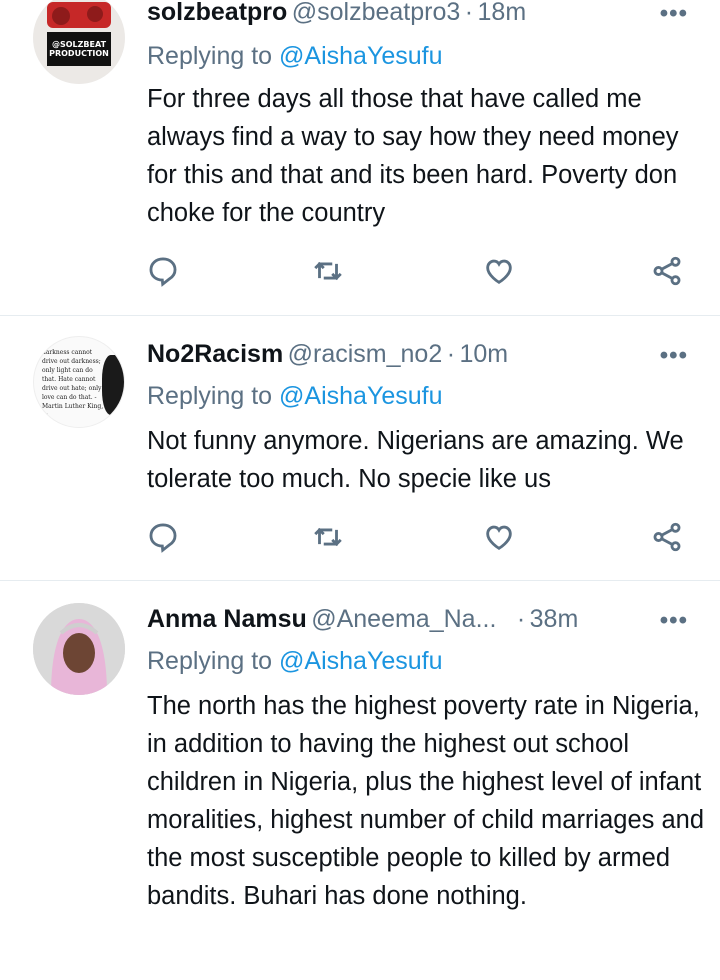  I want to click on user-handle: @racism_no2, so click(365, 354).